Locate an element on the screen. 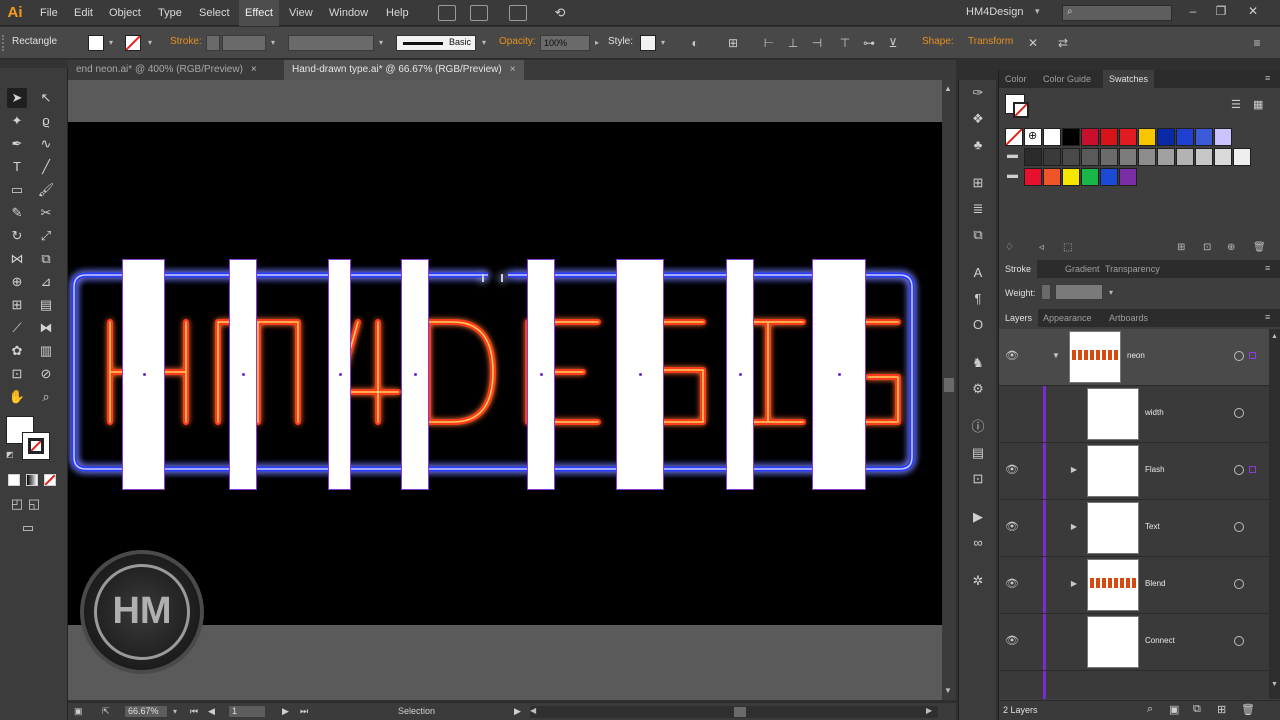 This screenshot has width=1280, height=720. opacity-label: Opacity: is located at coordinates (517, 41).